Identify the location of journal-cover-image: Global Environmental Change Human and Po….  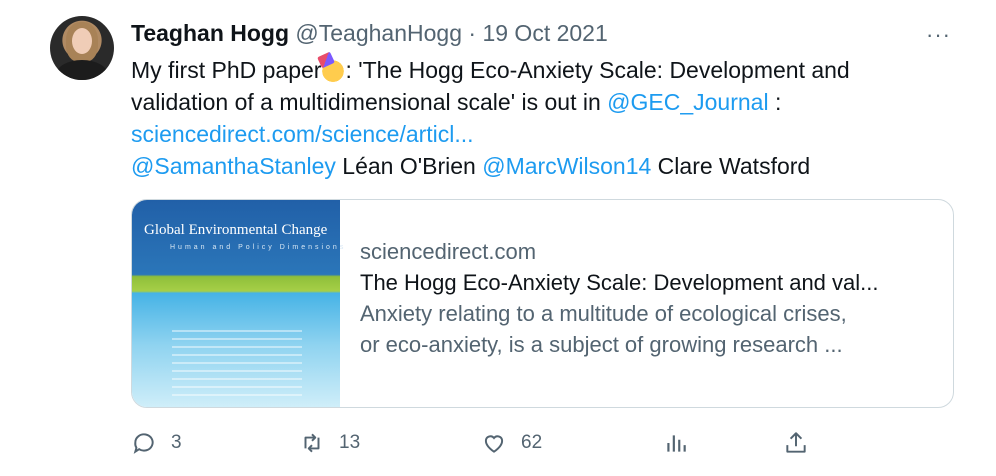
(237, 303).